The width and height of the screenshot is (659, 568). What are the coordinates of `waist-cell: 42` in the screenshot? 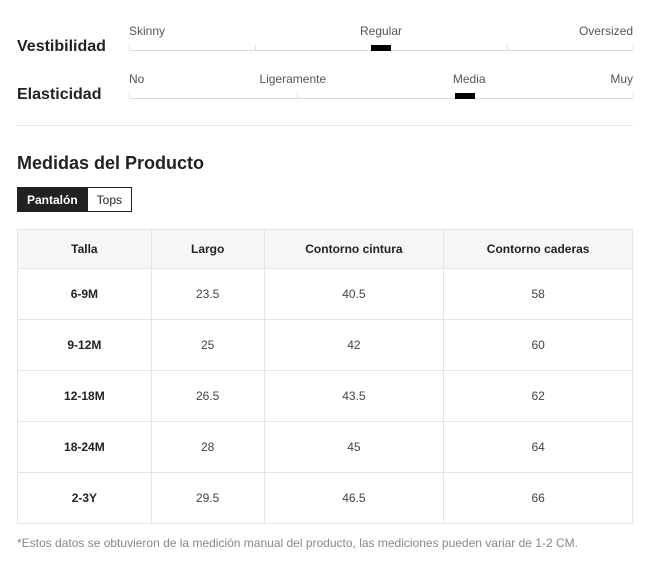 It's located at (354, 345).